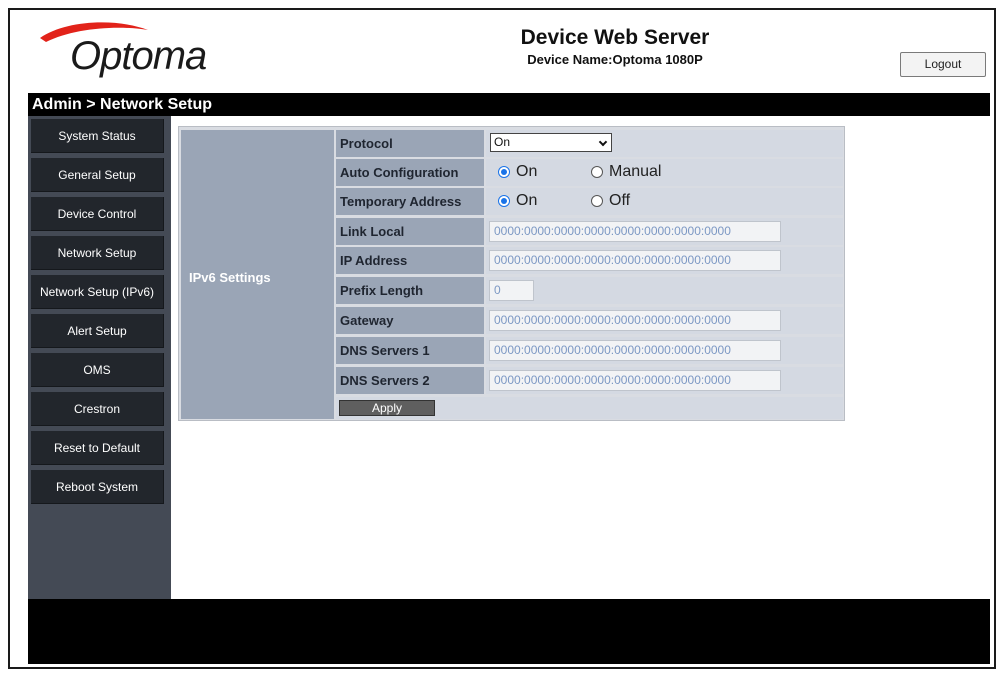 This screenshot has width=1001, height=673. Describe the element at coordinates (97, 253) in the screenshot. I see `sidebar-item-network-setup: Network Setup` at that location.